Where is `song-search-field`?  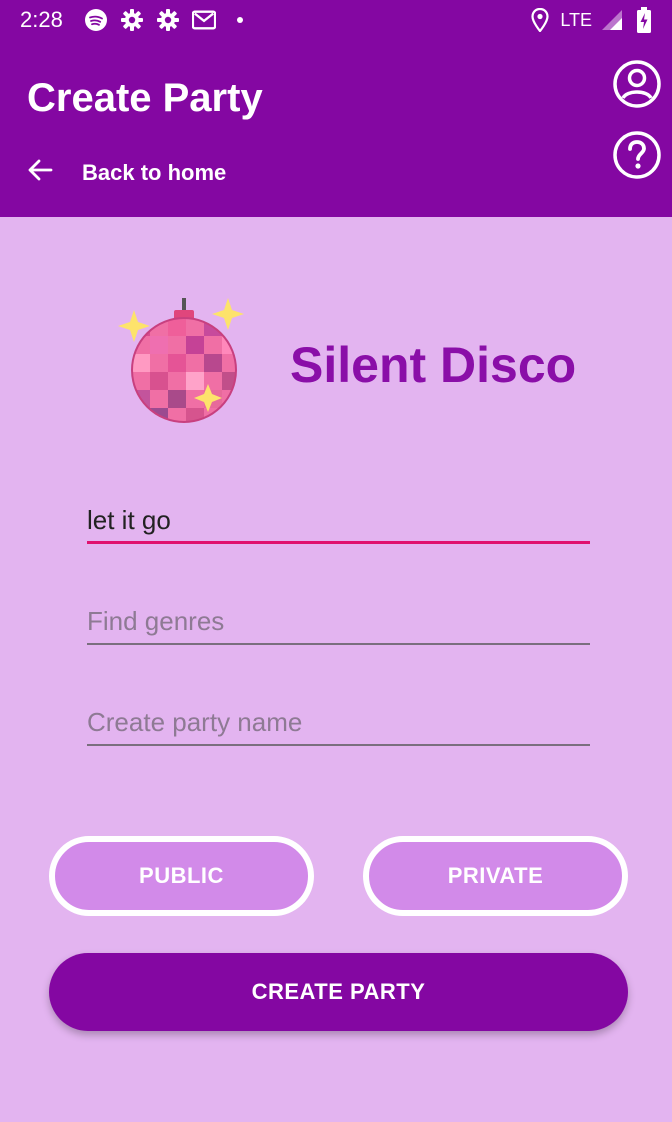
song-search-field is located at coordinates (338, 522).